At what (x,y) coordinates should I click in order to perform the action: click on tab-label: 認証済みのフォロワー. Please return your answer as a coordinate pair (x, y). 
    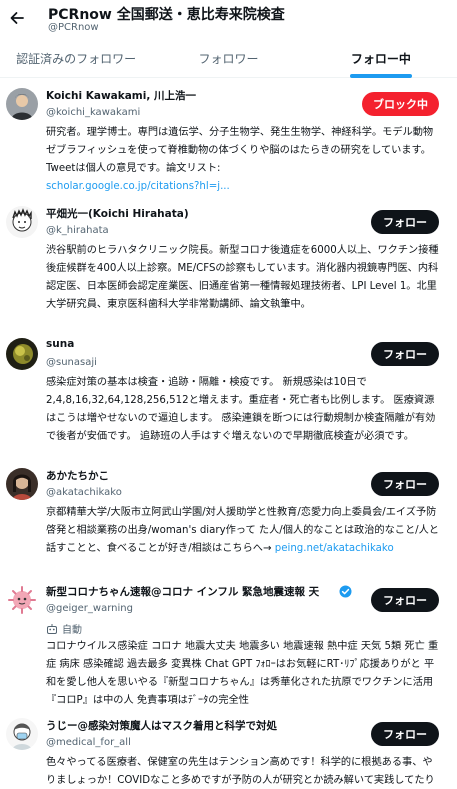
    Looking at the image, I should click on (76, 59).